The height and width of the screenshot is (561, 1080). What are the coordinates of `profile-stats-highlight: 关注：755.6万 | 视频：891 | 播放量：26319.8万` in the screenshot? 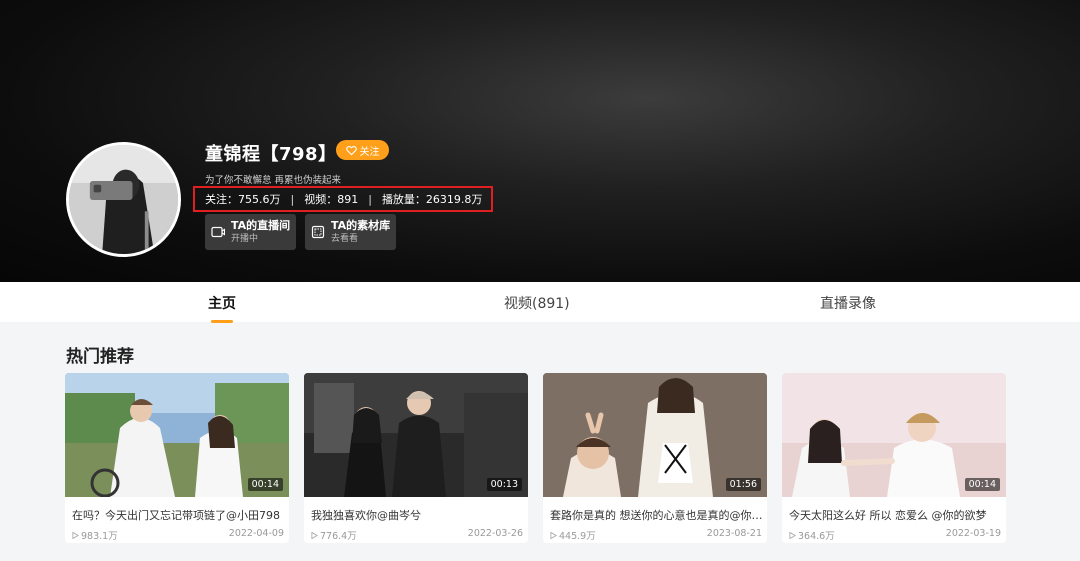 It's located at (343, 199).